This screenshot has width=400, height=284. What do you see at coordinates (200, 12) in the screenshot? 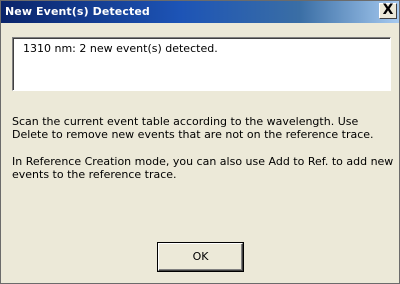
I see `title-bar: New Event(s) Detected X` at bounding box center [200, 12].